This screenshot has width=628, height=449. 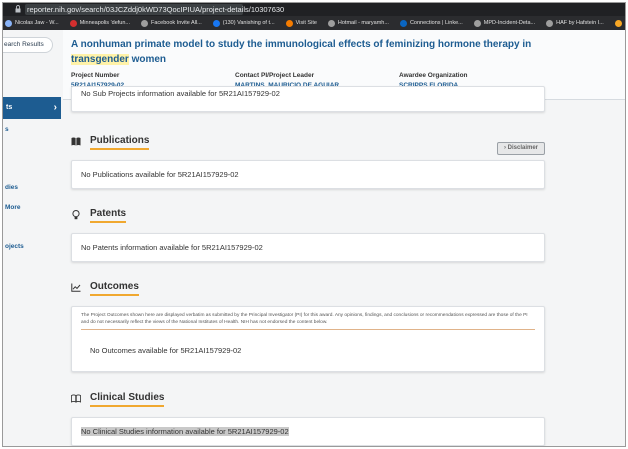 I want to click on book-icon, so click(x=76, y=142).